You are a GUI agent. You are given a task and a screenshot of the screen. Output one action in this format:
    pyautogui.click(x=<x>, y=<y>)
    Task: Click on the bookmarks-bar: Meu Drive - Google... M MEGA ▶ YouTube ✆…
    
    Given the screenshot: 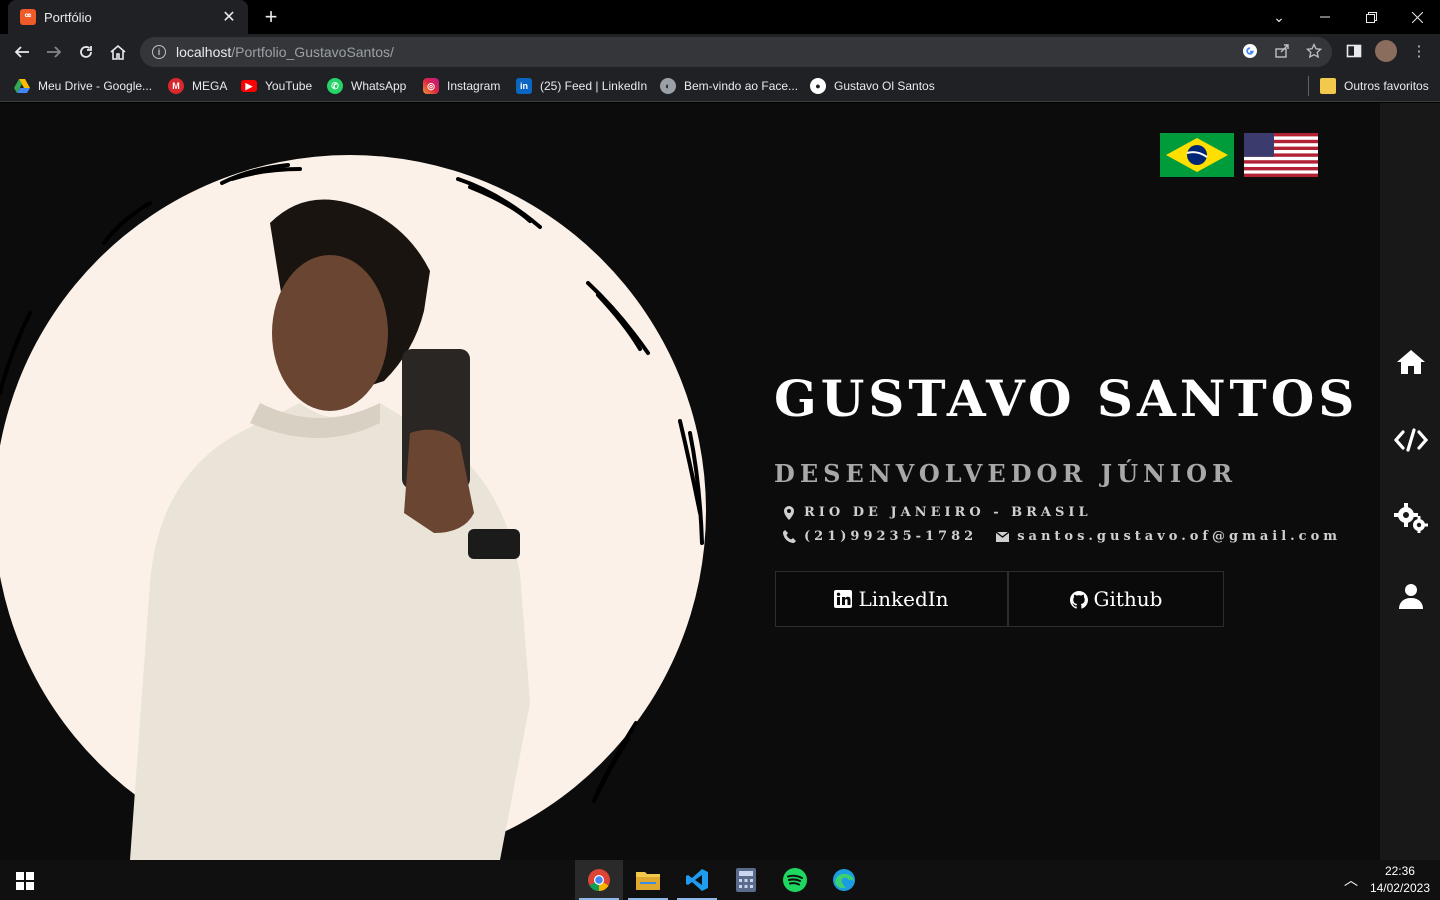 What is the action you would take?
    pyautogui.click(x=720, y=86)
    